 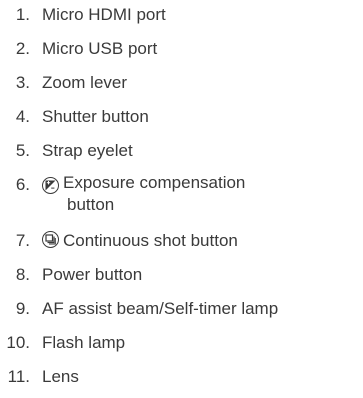 What do you see at coordinates (22, 14) in the screenshot?
I see `item-number: 1.` at bounding box center [22, 14].